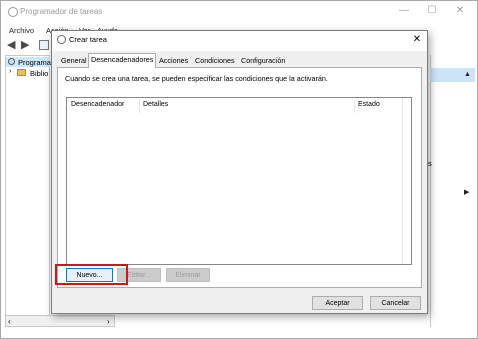 The width and height of the screenshot is (478, 339). Describe the element at coordinates (432, 11) in the screenshot. I see `maximize-button: ☐` at that location.